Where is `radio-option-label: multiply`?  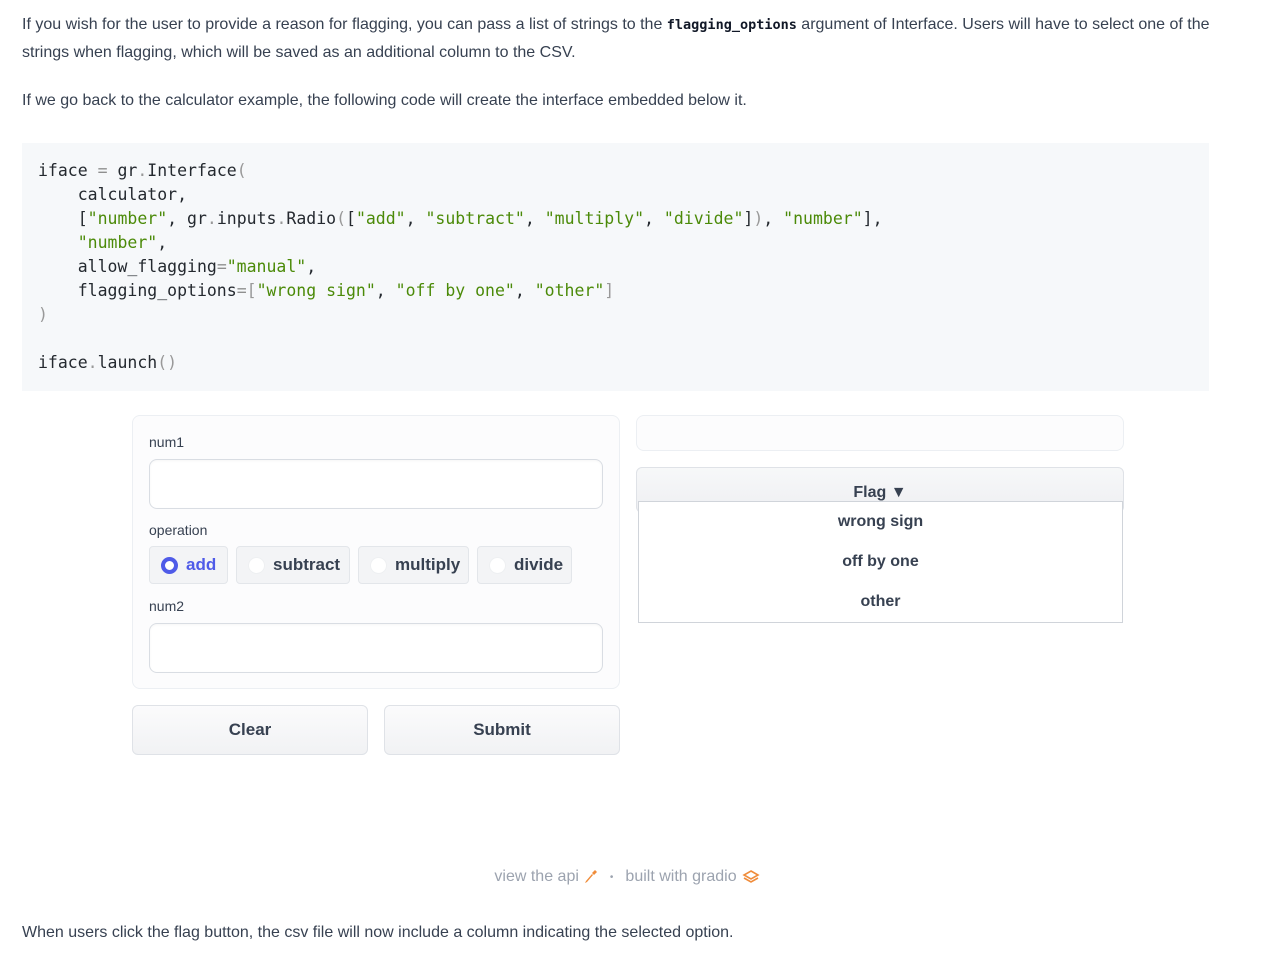
radio-option-label: multiply is located at coordinates (428, 564).